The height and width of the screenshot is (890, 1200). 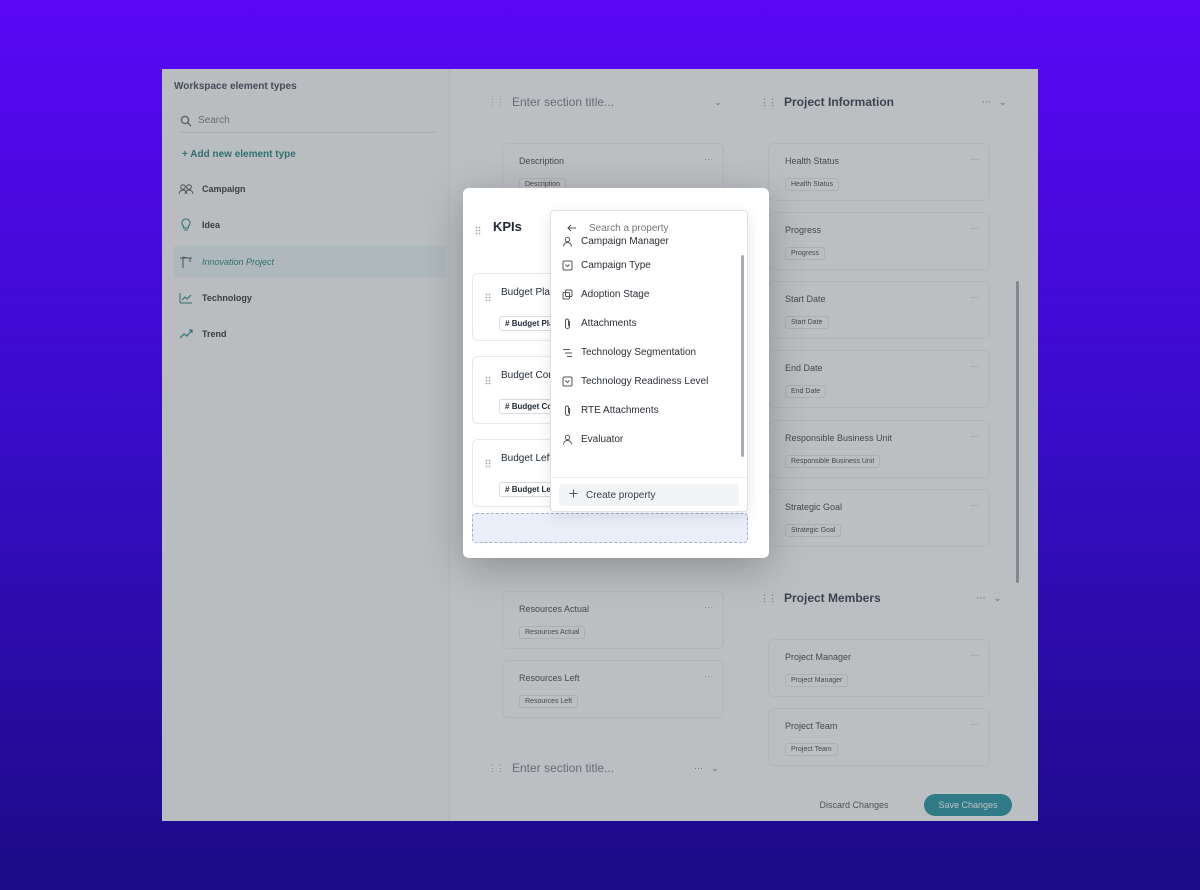 What do you see at coordinates (616, 265) in the screenshot?
I see `option-label: Campaign Type` at bounding box center [616, 265].